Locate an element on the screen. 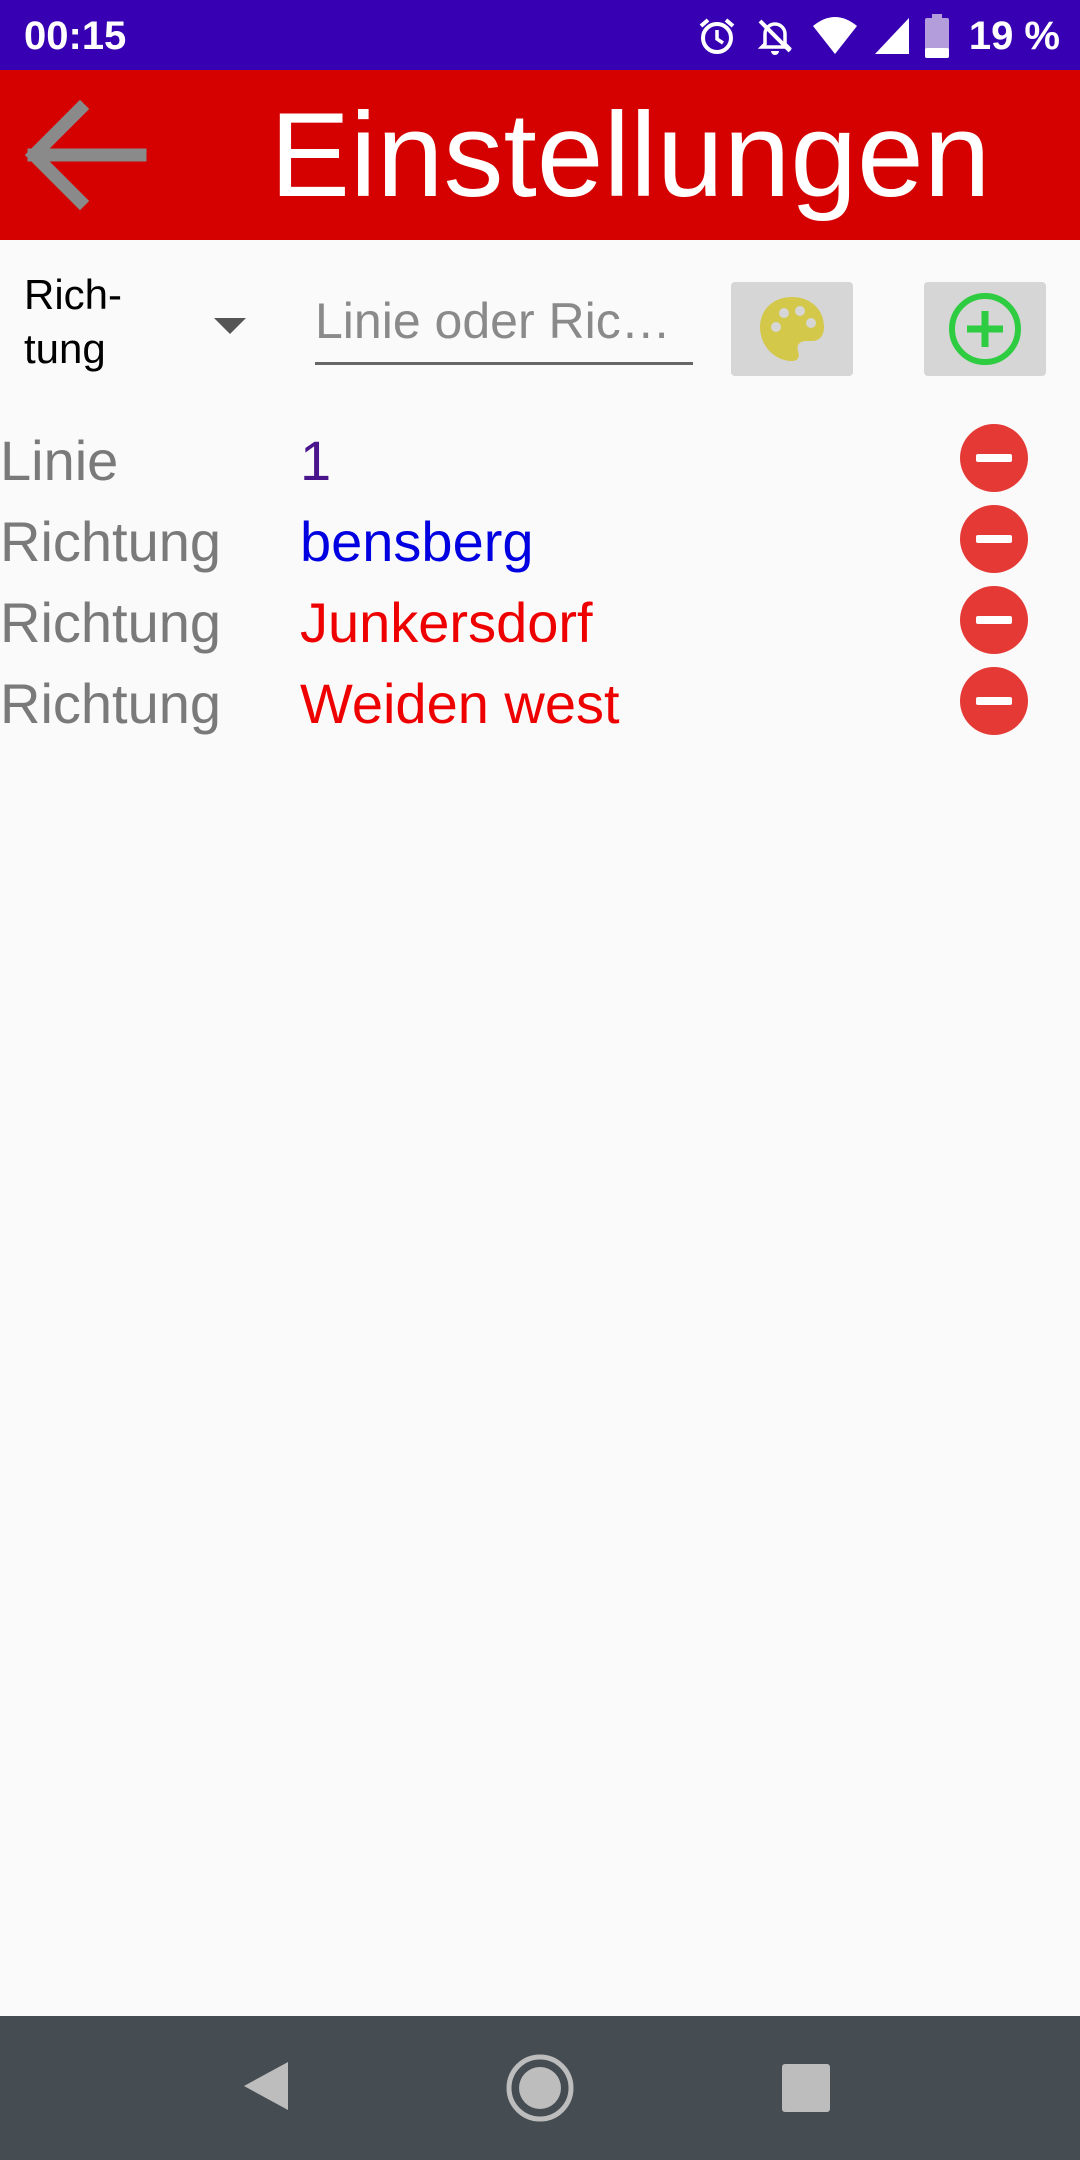  navigation-bar is located at coordinates (540, 2088).